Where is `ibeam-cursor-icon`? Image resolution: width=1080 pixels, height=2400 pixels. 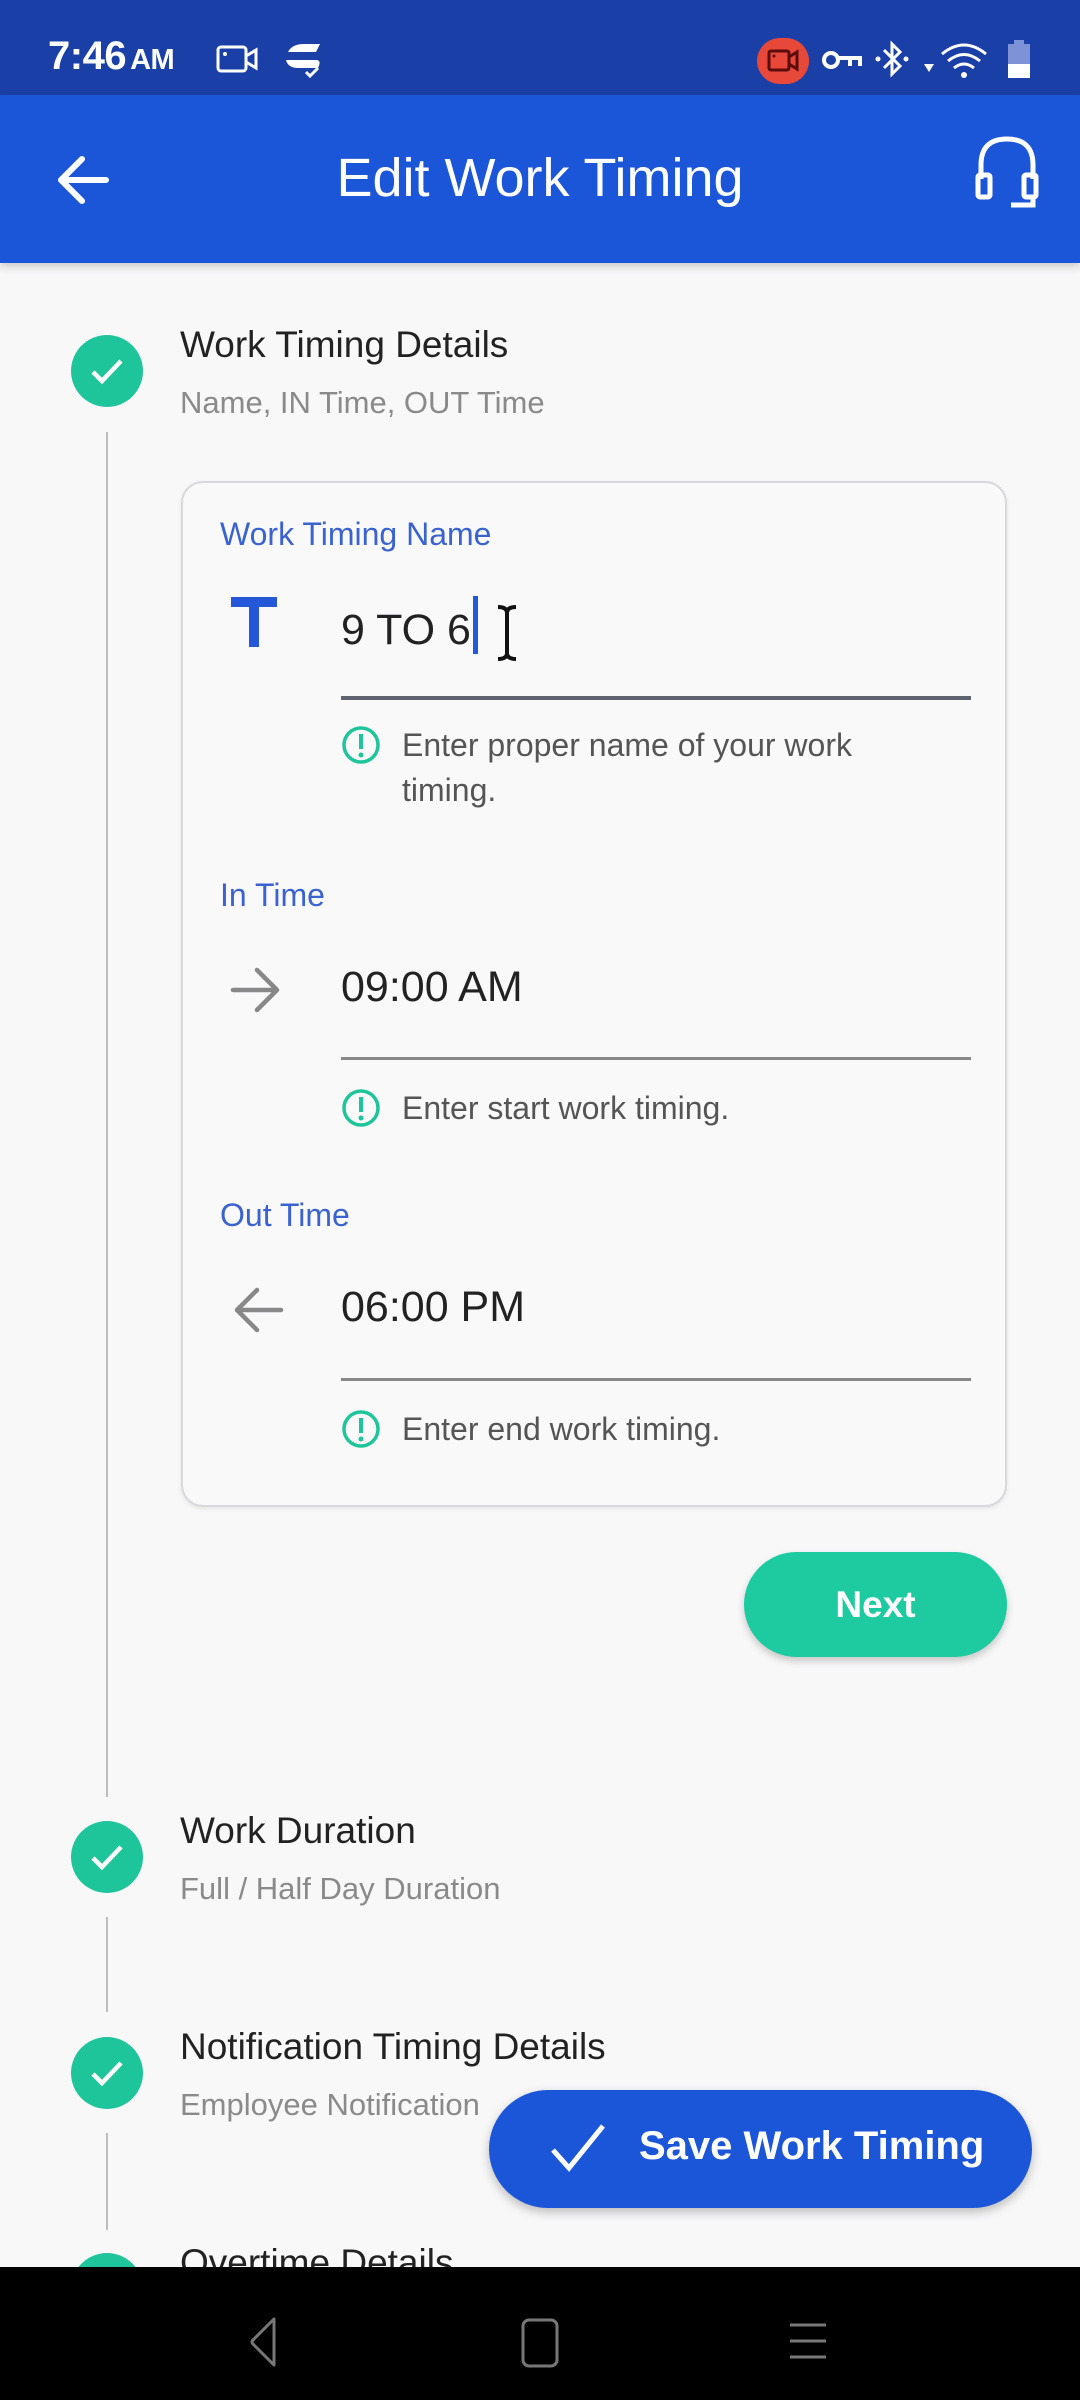 ibeam-cursor-icon is located at coordinates (507, 633).